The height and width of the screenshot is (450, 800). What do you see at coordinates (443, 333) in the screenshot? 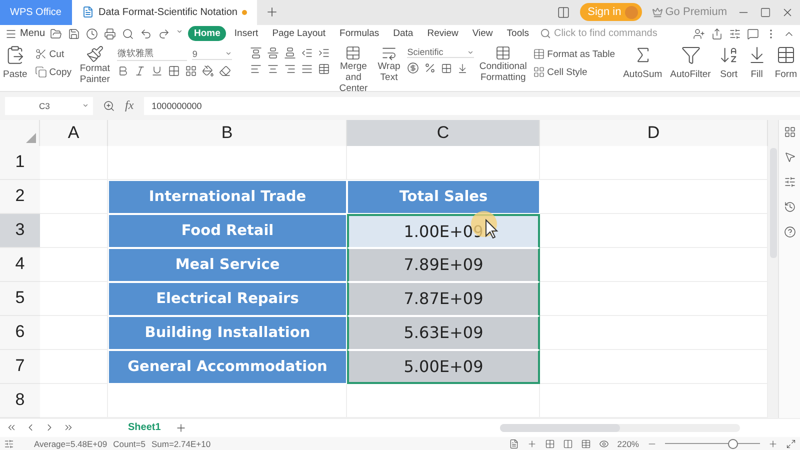
I see `table-cell: 5.63E+09` at bounding box center [443, 333].